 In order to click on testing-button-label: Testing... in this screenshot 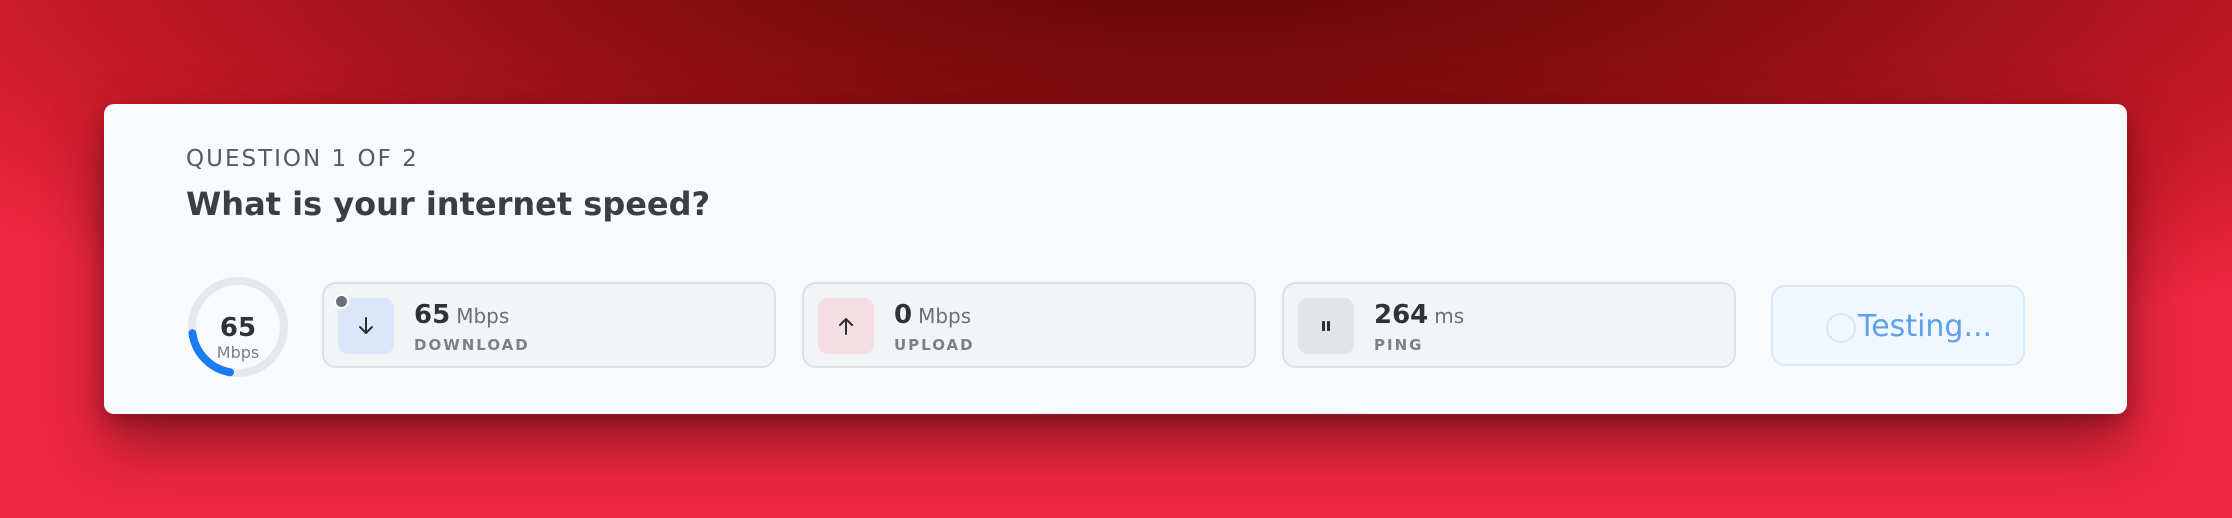, I will do `click(1925, 326)`.